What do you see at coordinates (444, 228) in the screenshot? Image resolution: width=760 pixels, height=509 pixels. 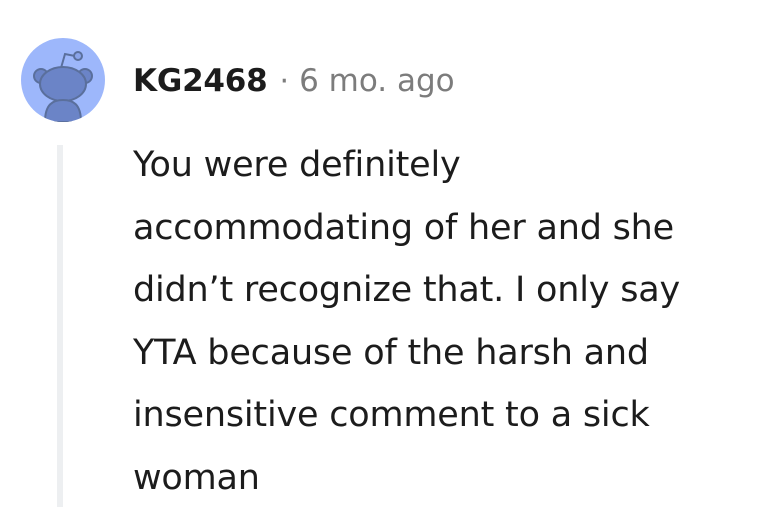 I see `comment-body-line: accommodating of her and she` at bounding box center [444, 228].